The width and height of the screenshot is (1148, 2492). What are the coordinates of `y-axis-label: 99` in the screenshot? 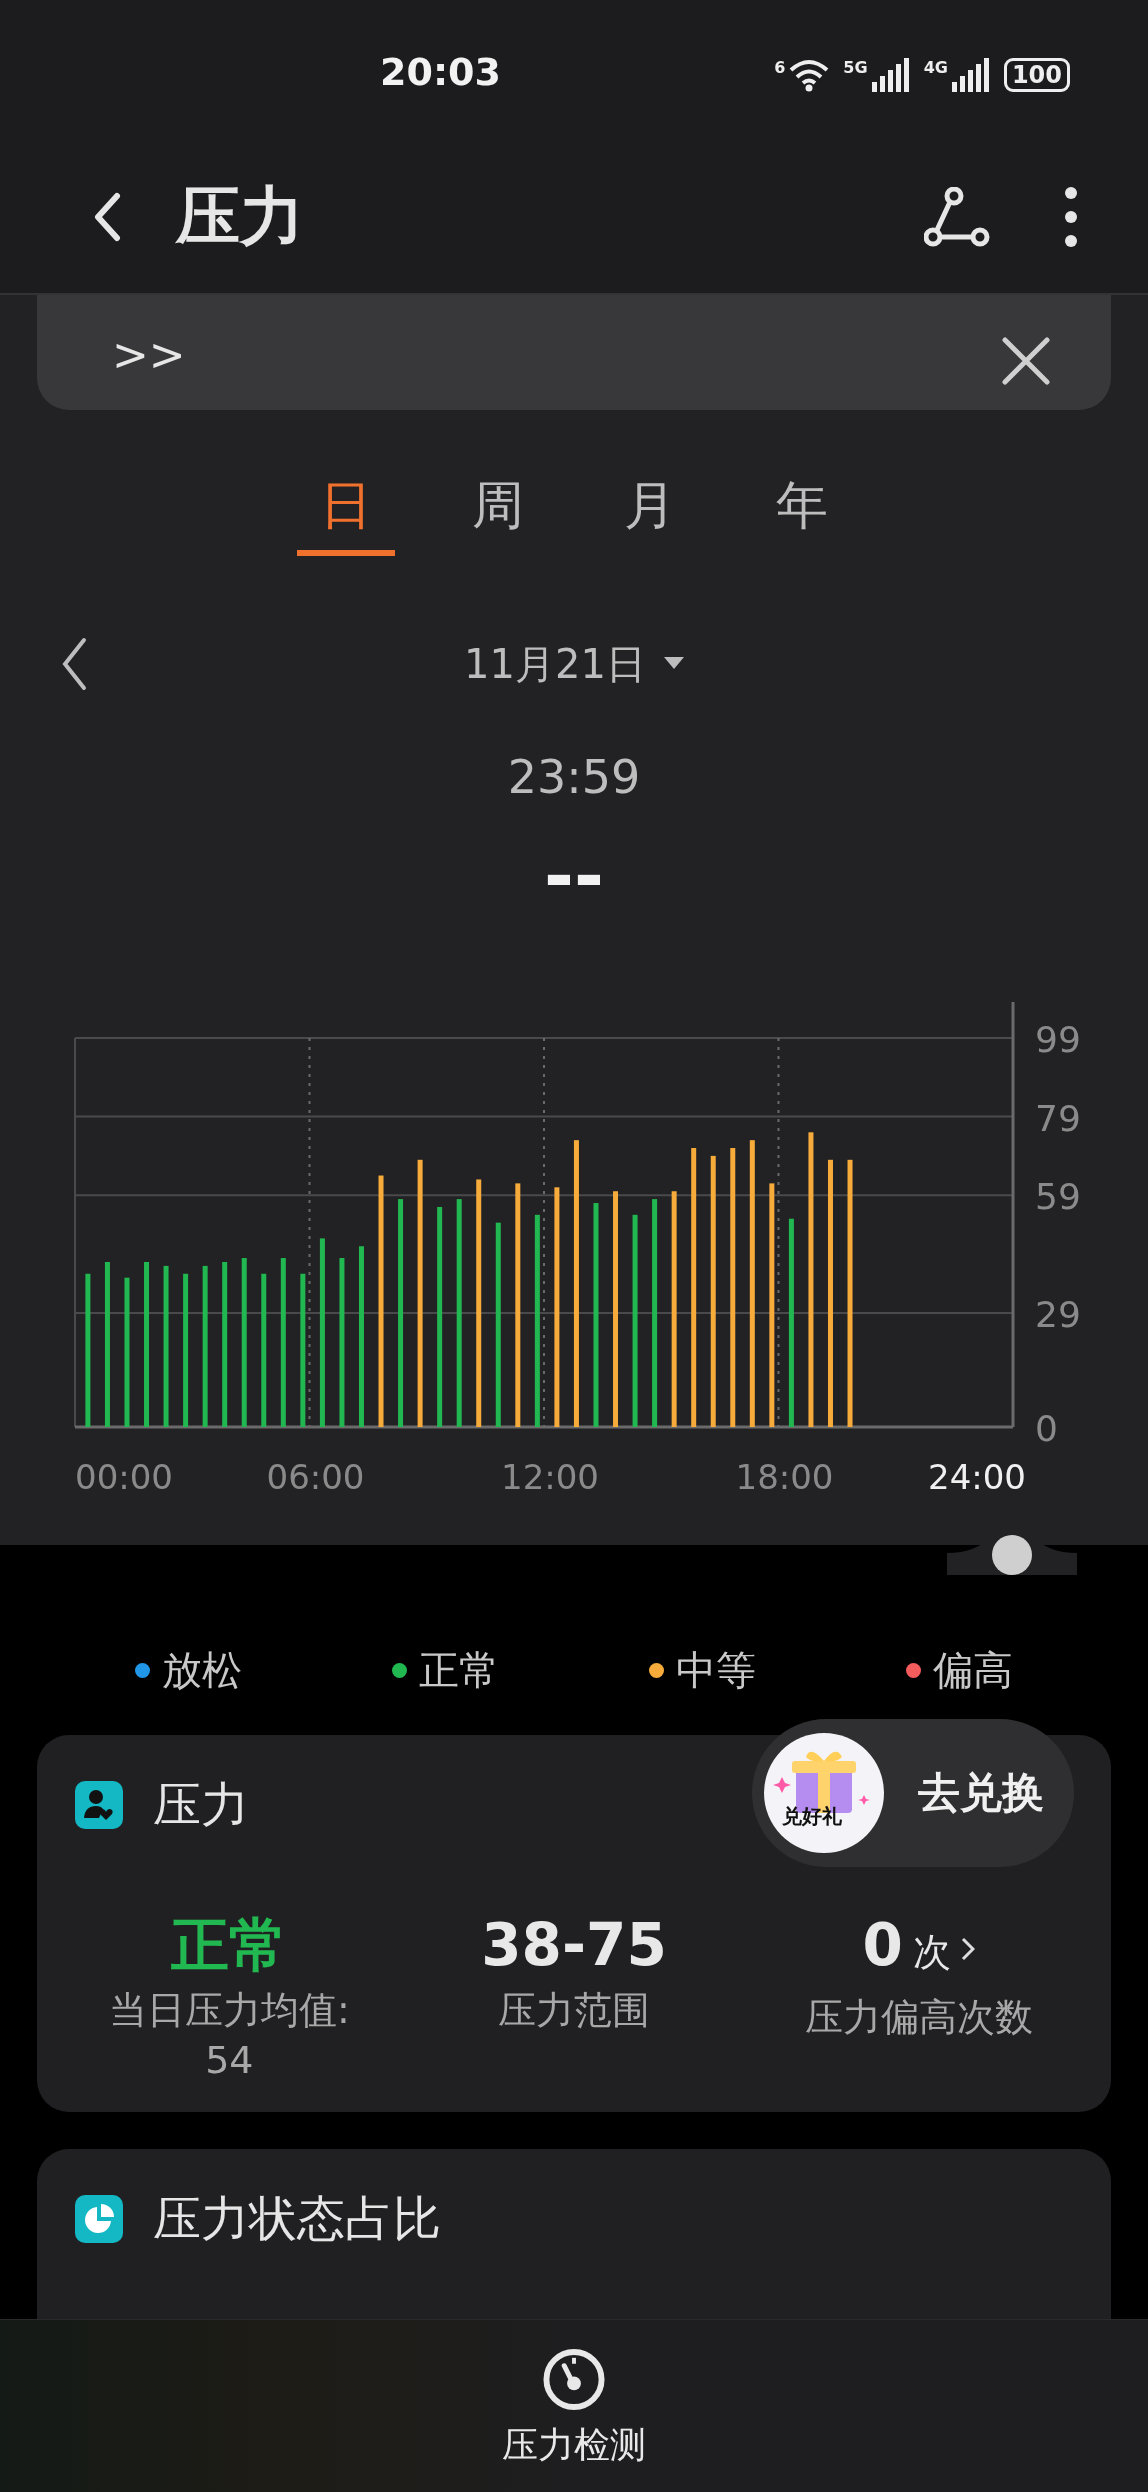 It's located at (1058, 1039).